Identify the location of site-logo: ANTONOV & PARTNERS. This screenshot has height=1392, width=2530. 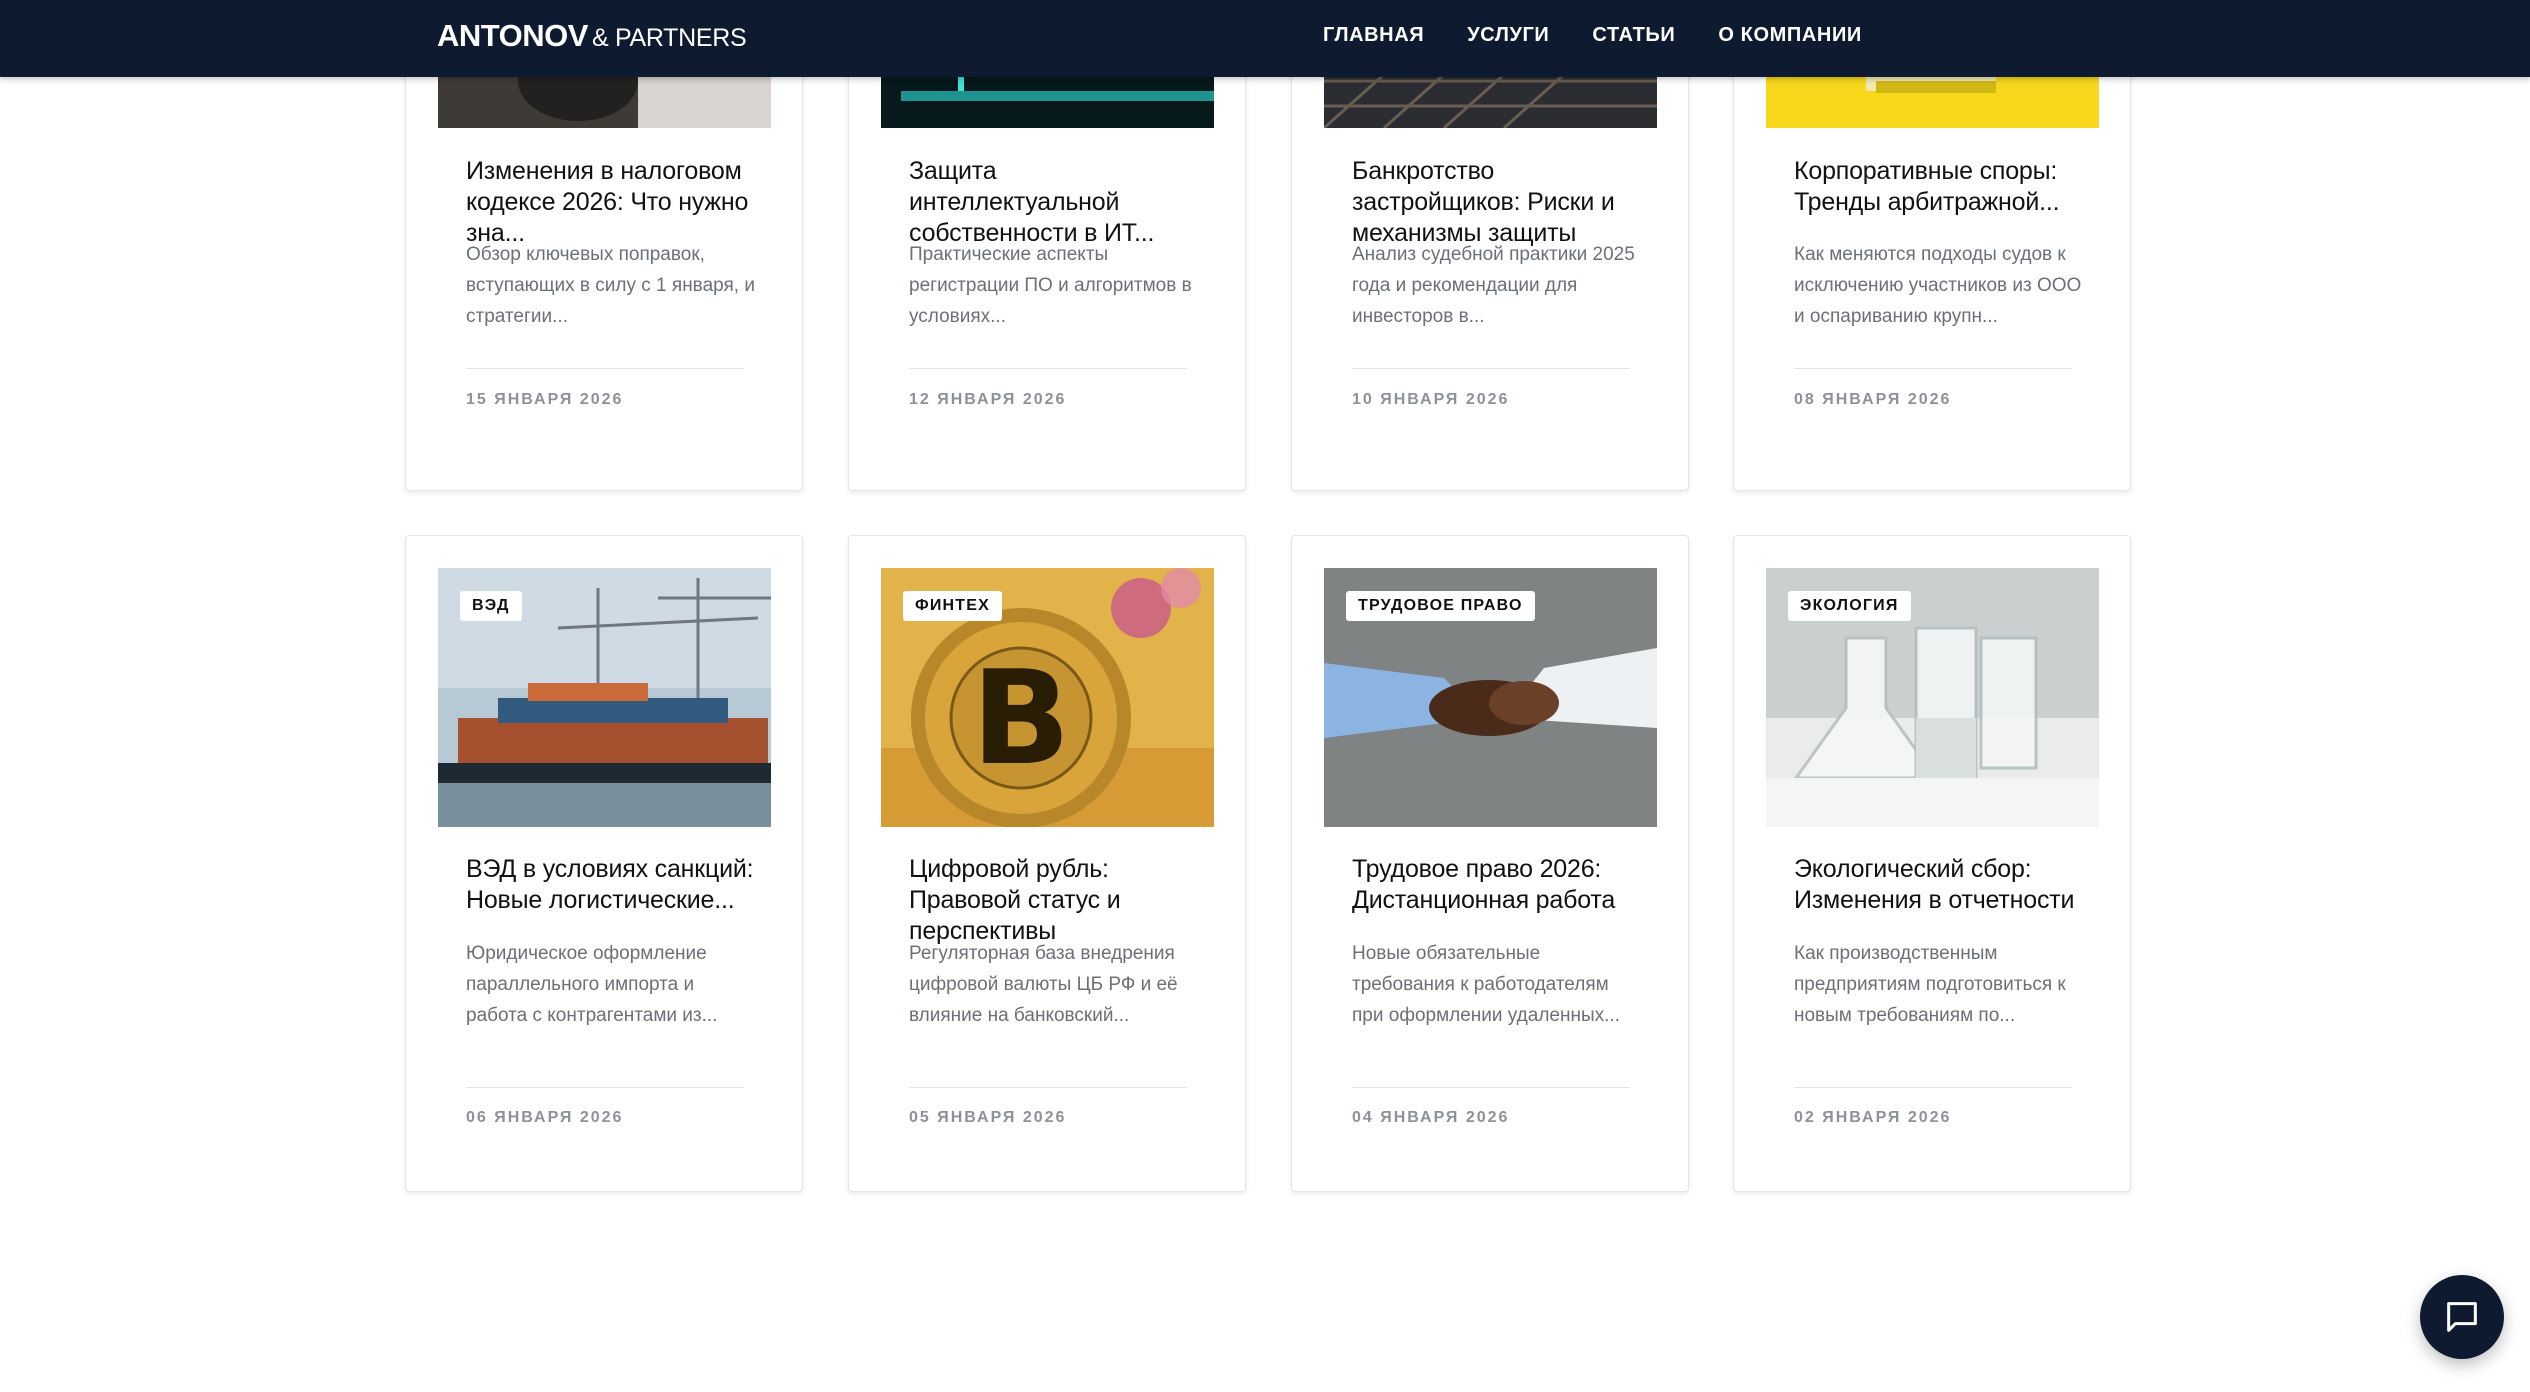
(592, 36).